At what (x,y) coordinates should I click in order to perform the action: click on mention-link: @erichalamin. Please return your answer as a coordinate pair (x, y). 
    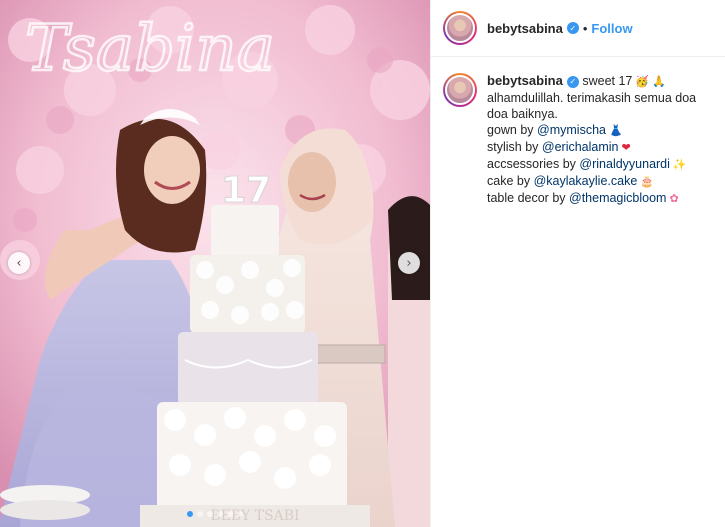
    Looking at the image, I should click on (580, 147).